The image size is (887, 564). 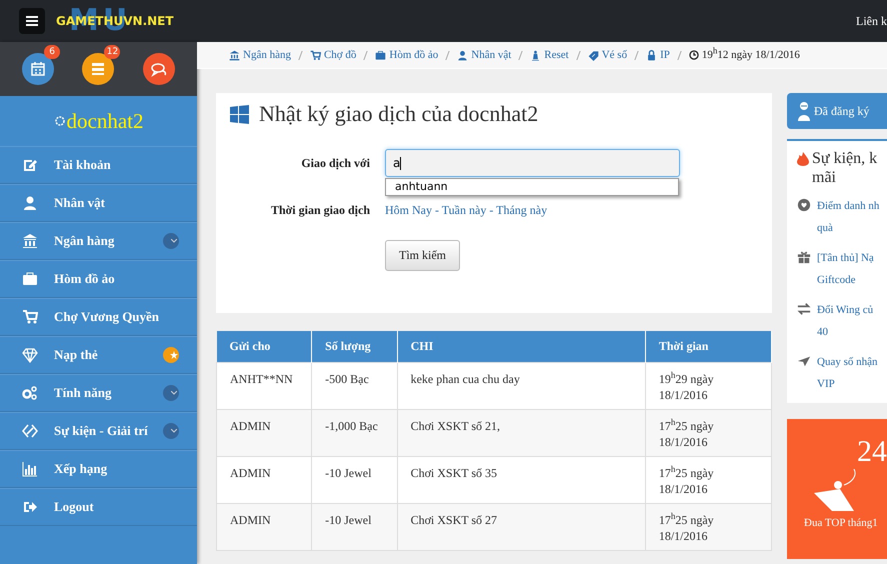 I want to click on figure-icon, so click(x=536, y=55).